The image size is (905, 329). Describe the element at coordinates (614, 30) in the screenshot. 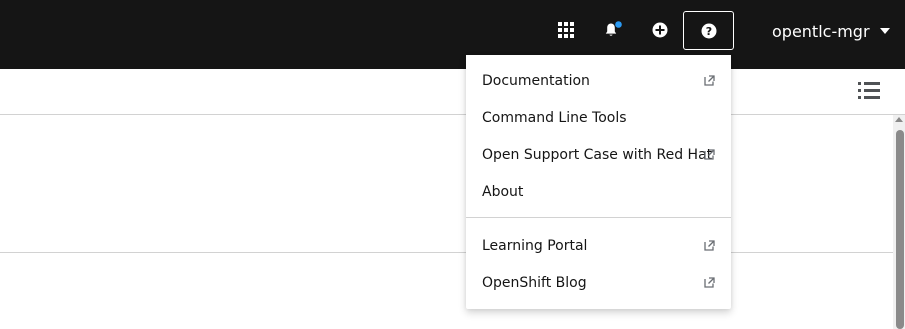

I see `notifications-bell-icon` at that location.